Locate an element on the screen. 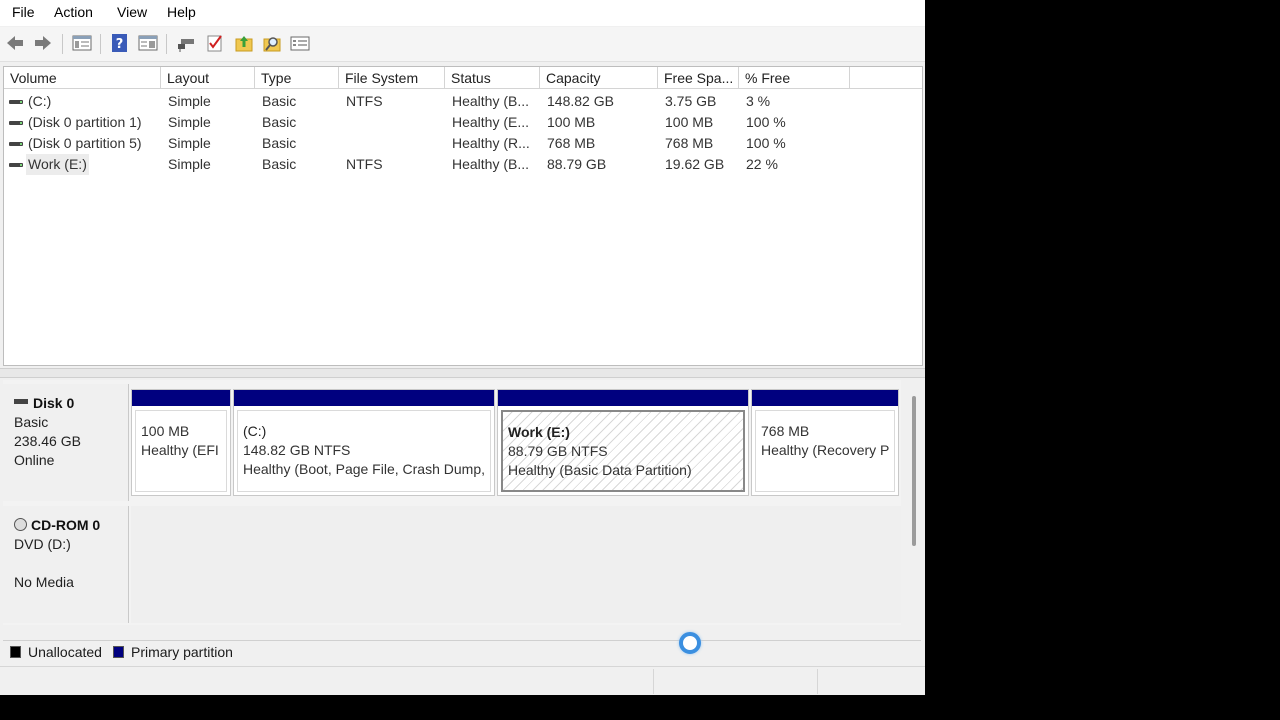 The height and width of the screenshot is (720, 1280). partition-recovery: 768 MB Healthy (Recovery P is located at coordinates (825, 442).